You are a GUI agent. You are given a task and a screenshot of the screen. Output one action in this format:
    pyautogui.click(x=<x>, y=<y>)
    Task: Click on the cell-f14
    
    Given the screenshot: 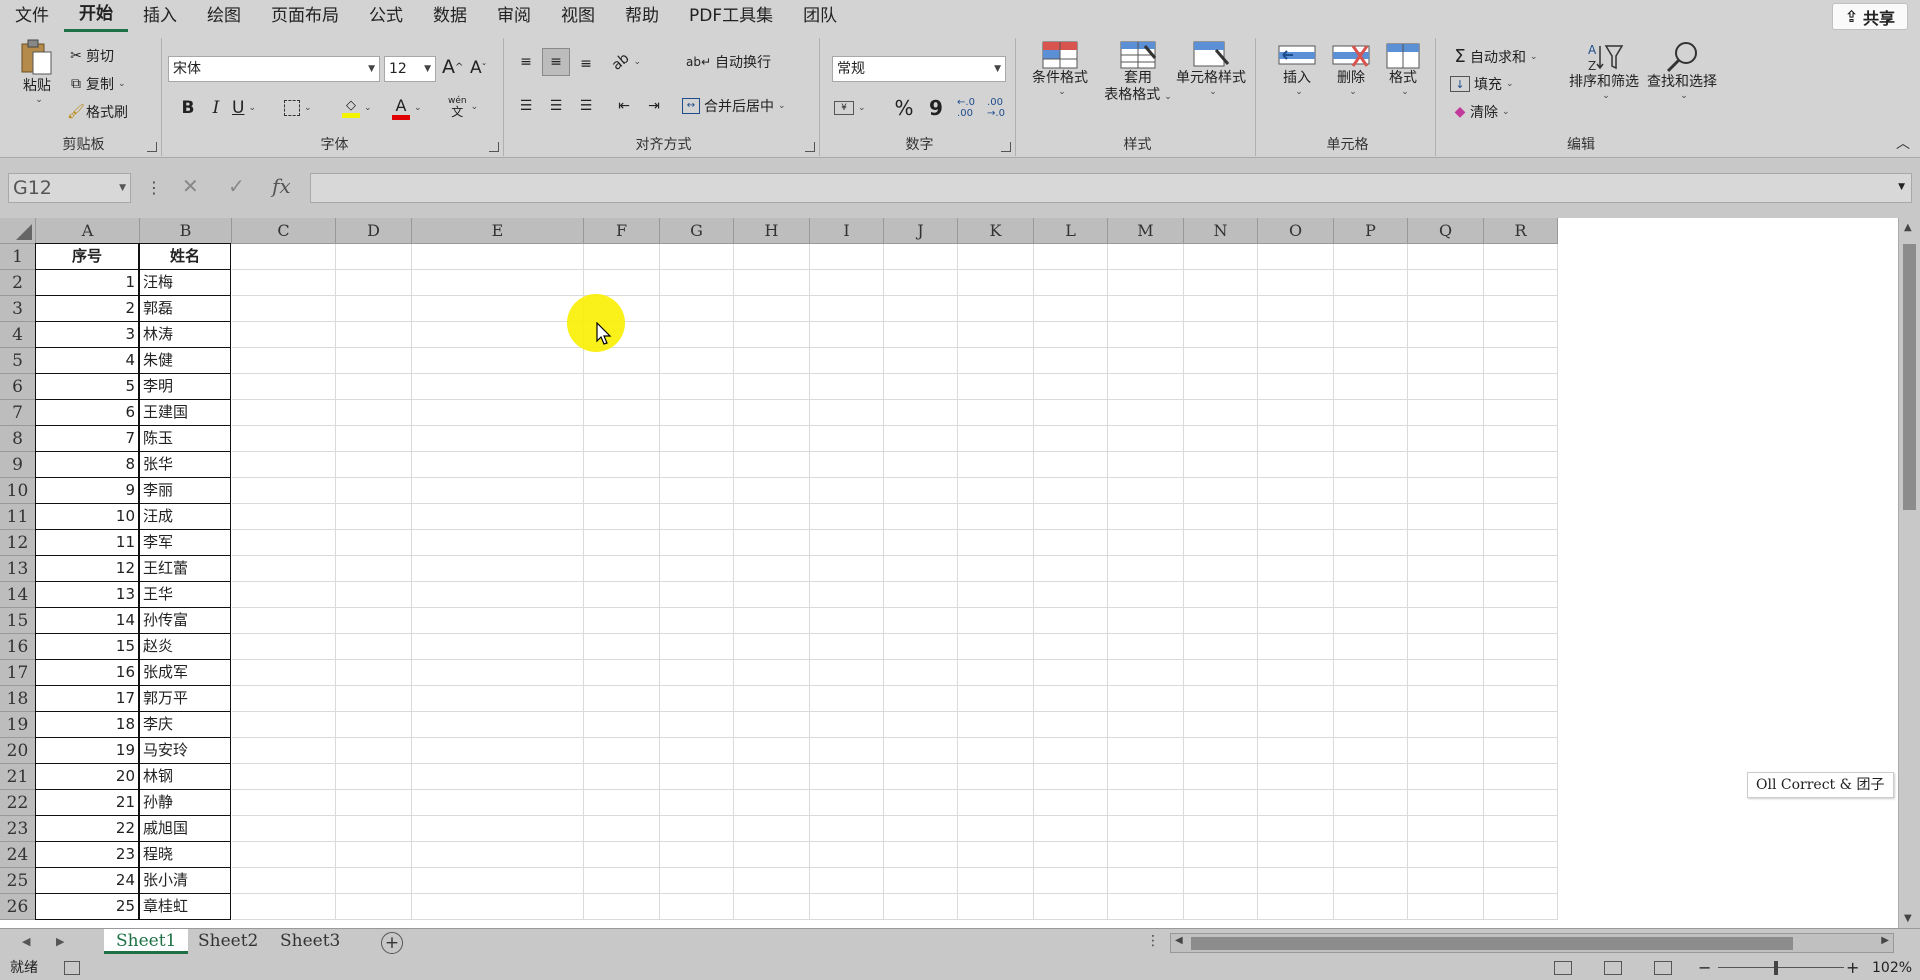 What is the action you would take?
    pyautogui.click(x=622, y=595)
    